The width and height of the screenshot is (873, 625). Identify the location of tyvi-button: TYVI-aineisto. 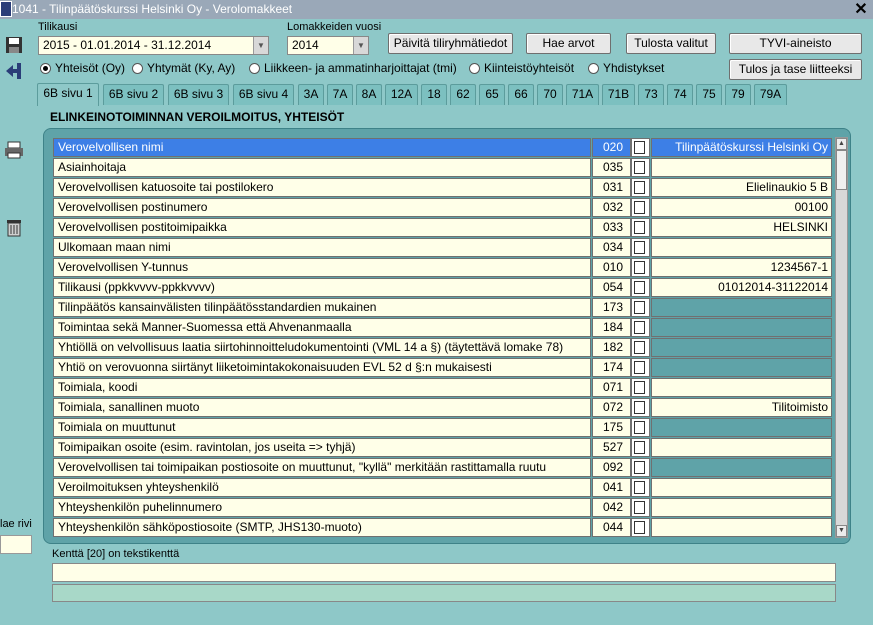
(795, 43).